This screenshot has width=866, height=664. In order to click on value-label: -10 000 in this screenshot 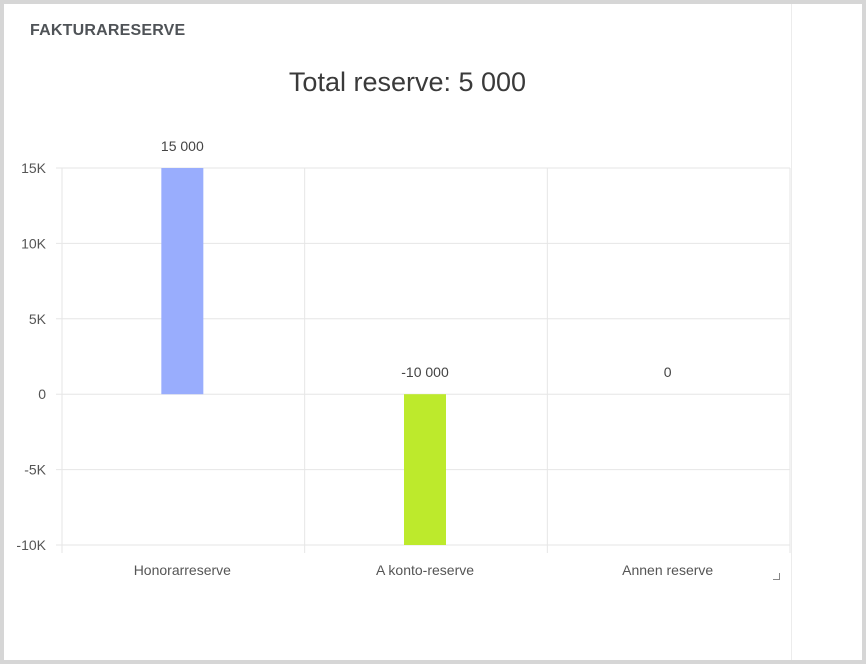, I will do `click(425, 372)`.